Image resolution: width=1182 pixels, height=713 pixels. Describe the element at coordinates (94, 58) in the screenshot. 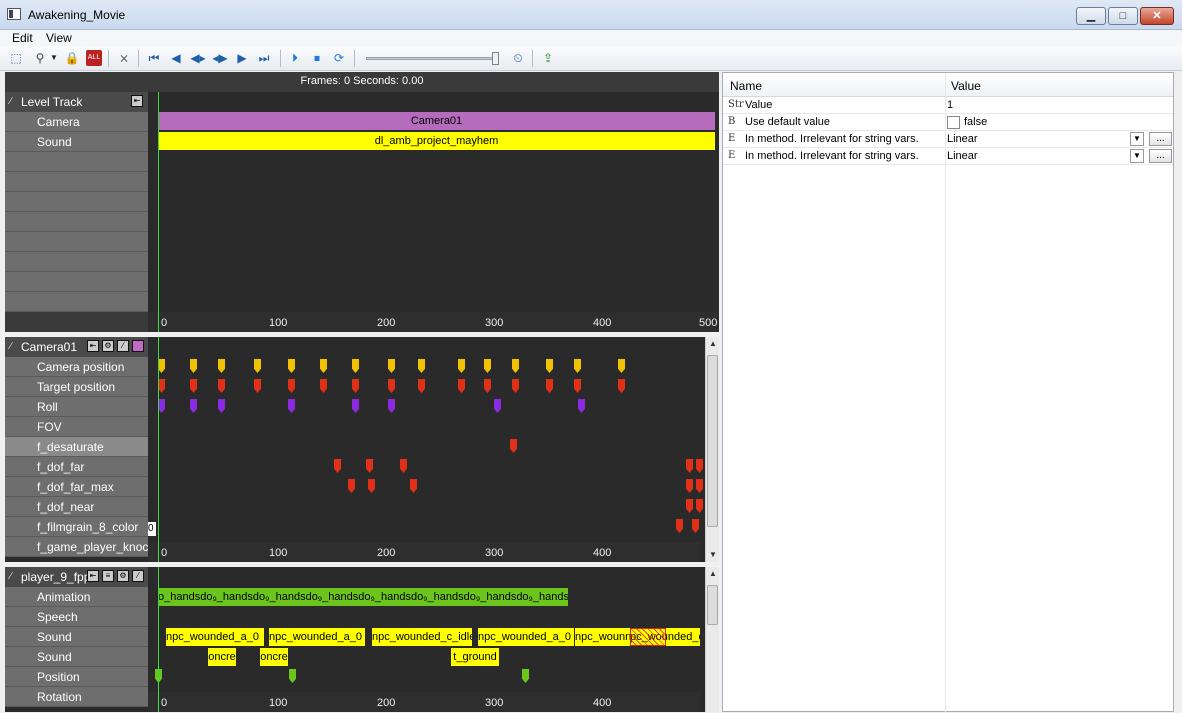

I see `record-all-icon: ALL` at that location.